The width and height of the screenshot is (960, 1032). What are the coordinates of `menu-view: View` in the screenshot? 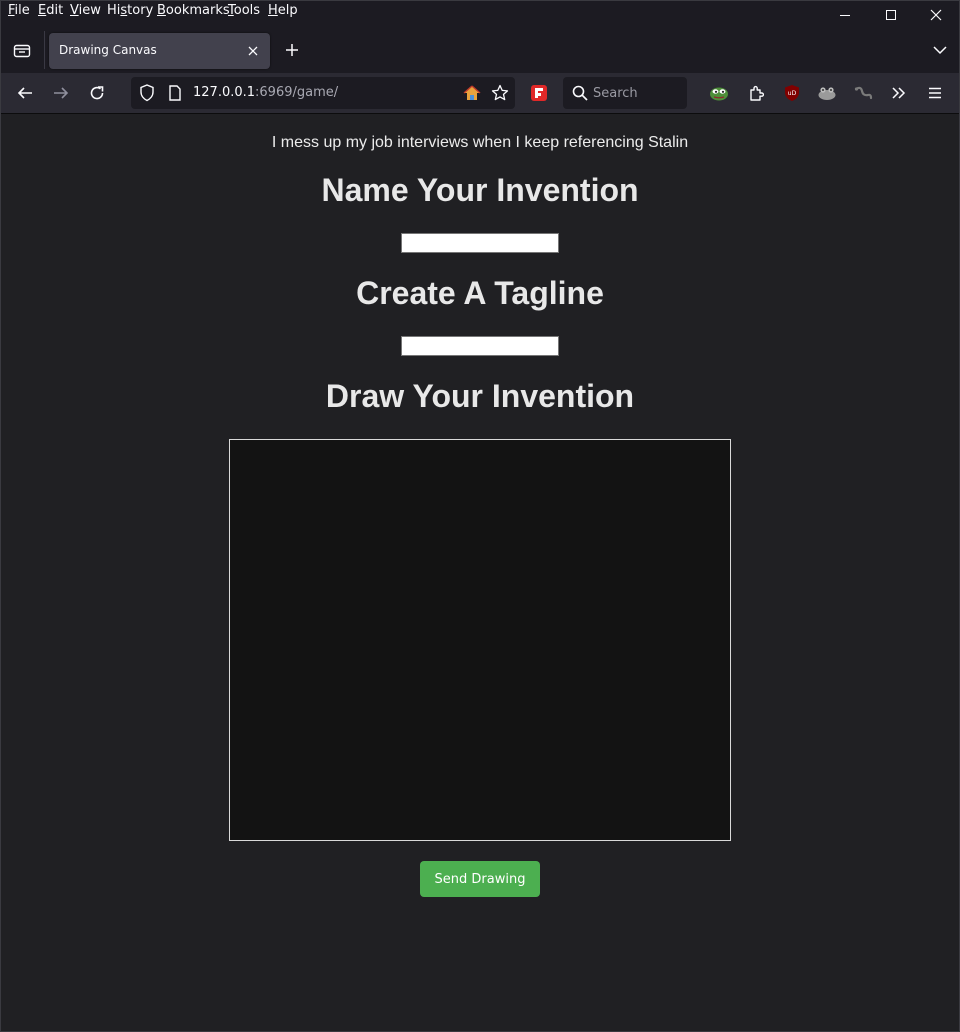 It's located at (85, 10).